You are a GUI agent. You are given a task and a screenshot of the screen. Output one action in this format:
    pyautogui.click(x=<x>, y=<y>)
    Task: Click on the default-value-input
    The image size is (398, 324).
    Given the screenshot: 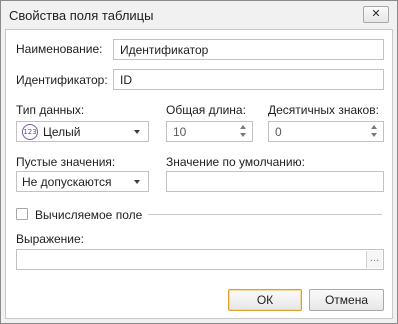 What is the action you would take?
    pyautogui.click(x=275, y=181)
    